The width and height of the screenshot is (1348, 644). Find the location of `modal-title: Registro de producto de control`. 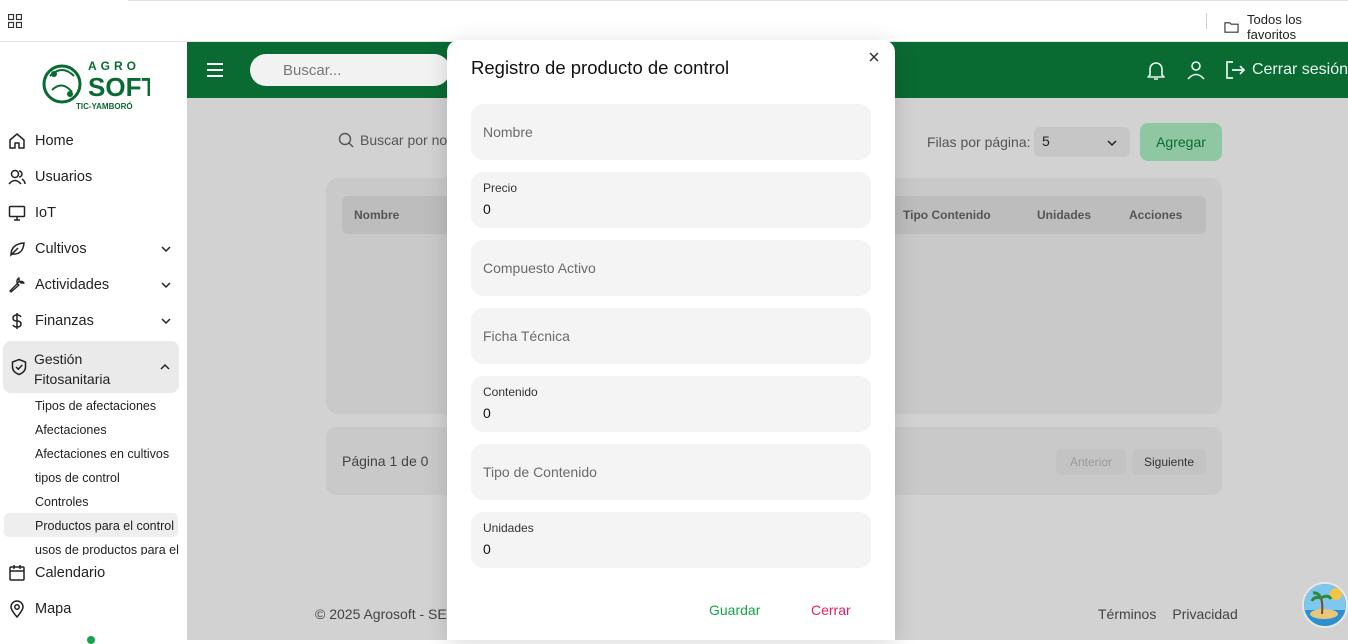

modal-title: Registro de producto de control is located at coordinates (600, 67).